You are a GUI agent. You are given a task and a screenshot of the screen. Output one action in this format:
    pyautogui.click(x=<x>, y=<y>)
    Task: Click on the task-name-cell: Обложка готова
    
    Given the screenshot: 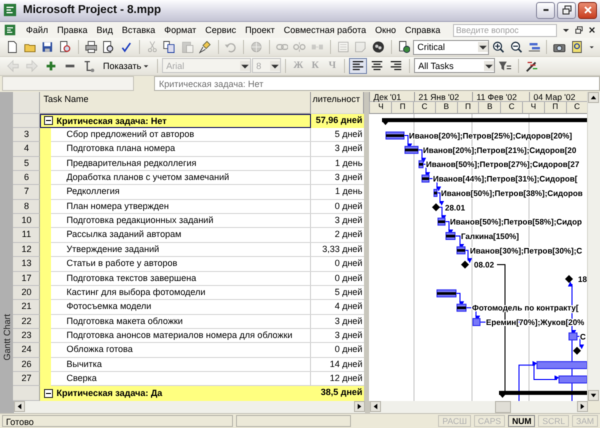 What is the action you would take?
    pyautogui.click(x=181, y=350)
    